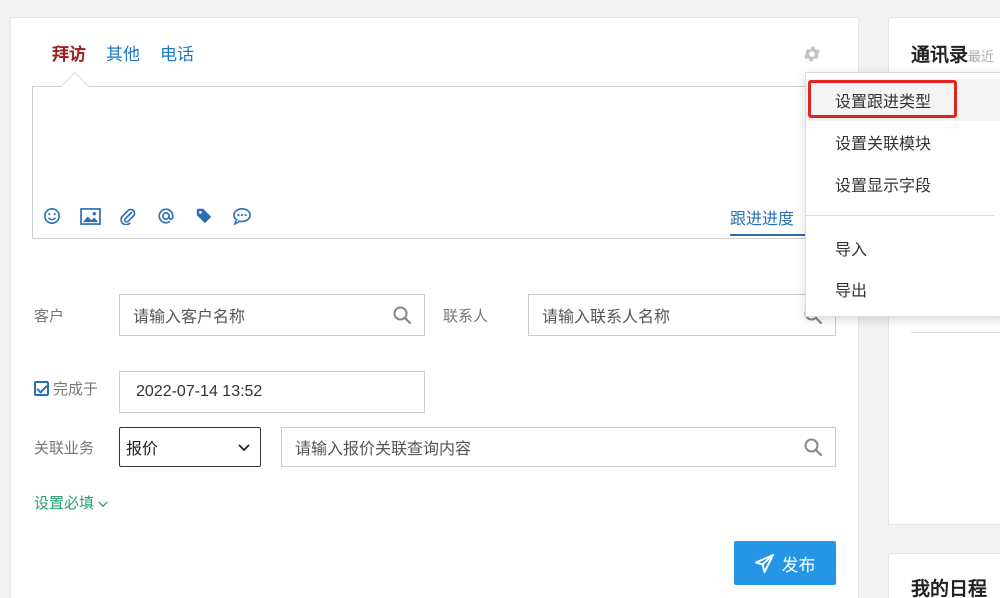 This screenshot has width=1000, height=598. What do you see at coordinates (903, 184) in the screenshot?
I see `menu-item-set-display-fields: 设置显示字段` at bounding box center [903, 184].